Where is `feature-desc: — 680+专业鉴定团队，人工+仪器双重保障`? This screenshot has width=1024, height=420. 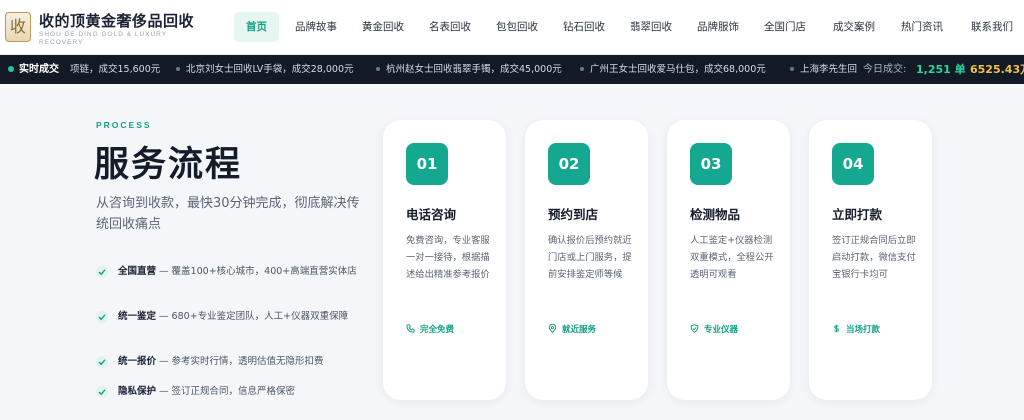 feature-desc: — 680+专业鉴定团队，人工+仪器双重保障 is located at coordinates (252, 316).